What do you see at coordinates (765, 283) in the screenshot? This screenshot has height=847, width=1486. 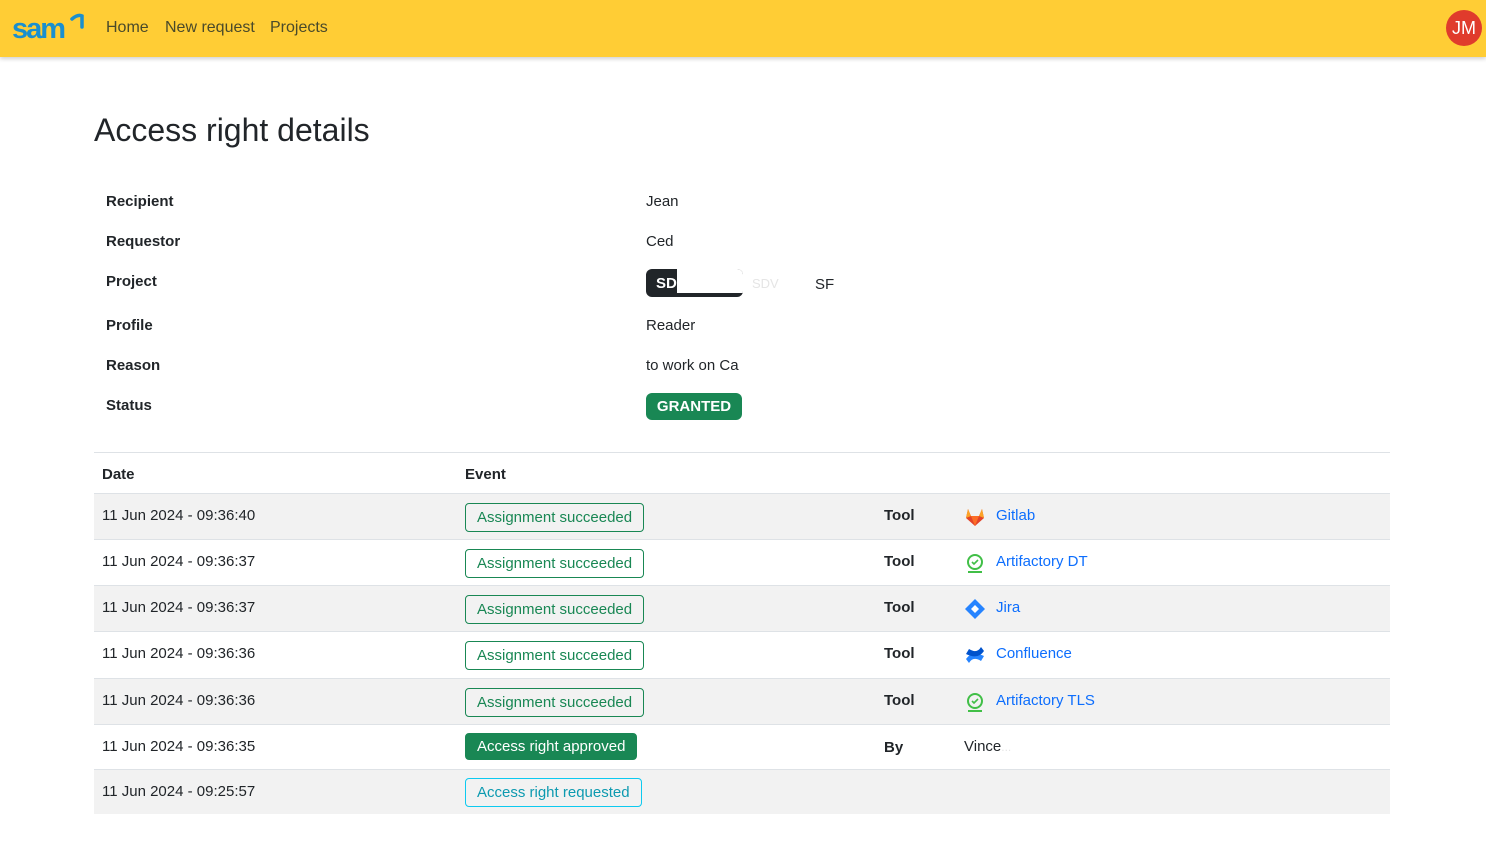 I see `project-faded-text: SDV` at bounding box center [765, 283].